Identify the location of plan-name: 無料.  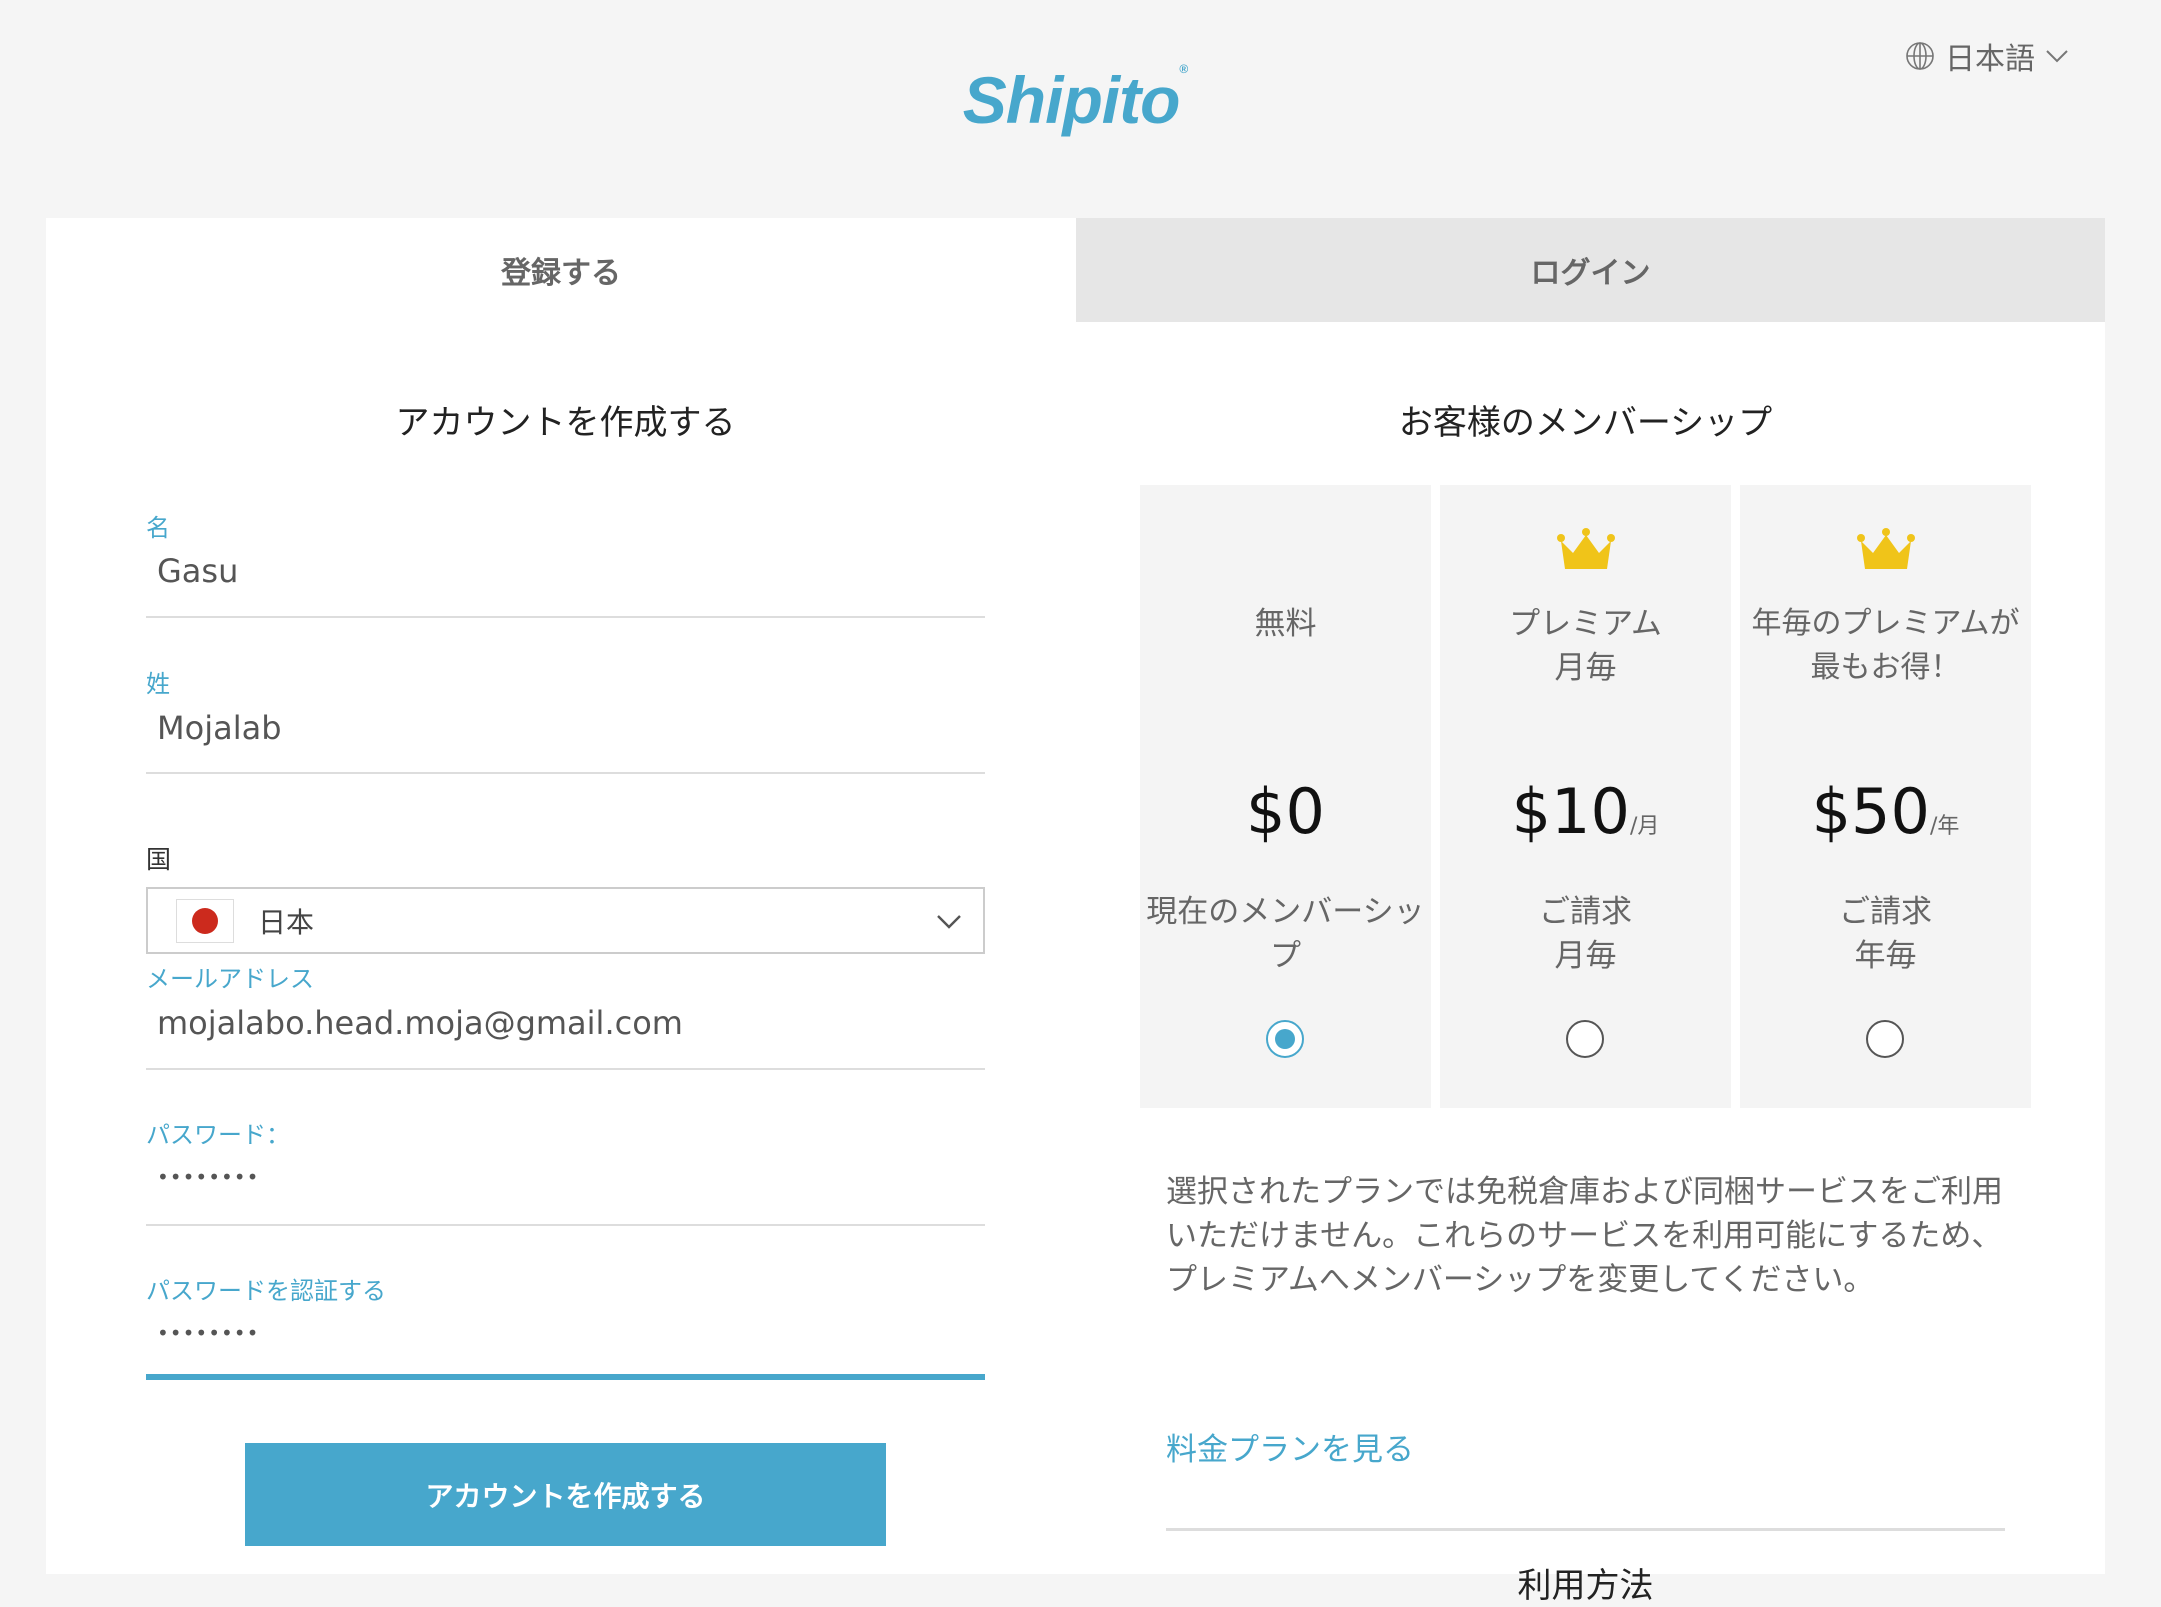
(1285, 624).